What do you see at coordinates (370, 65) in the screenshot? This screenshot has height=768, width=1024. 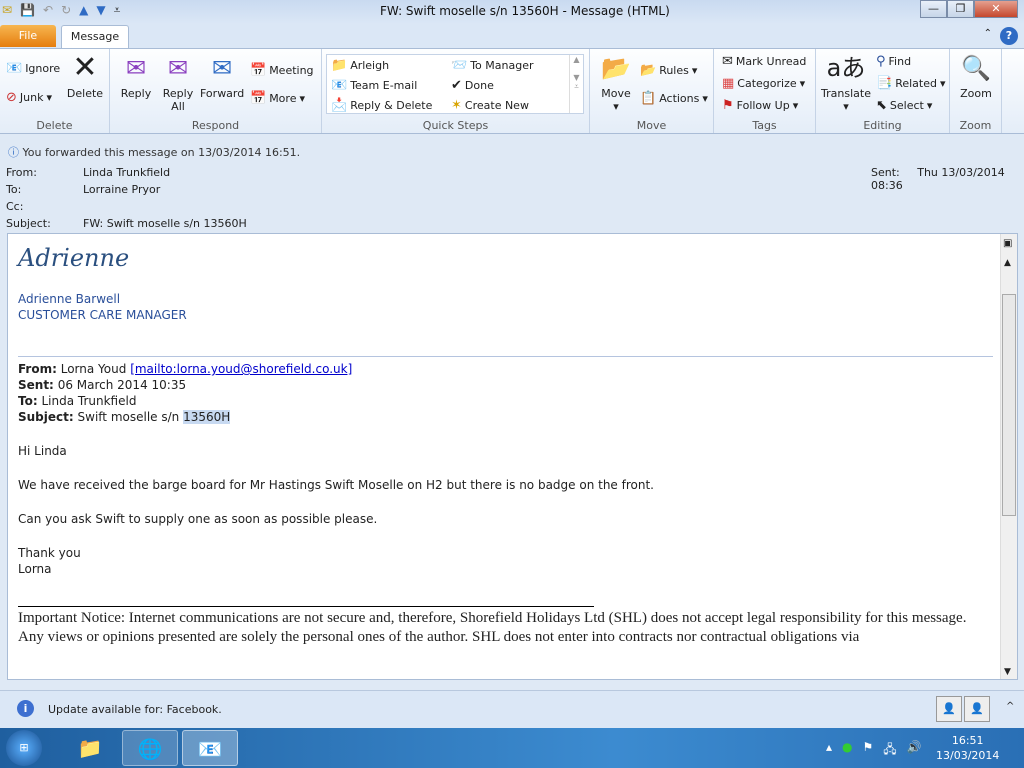 I see `quick-step-label: Arleigh` at bounding box center [370, 65].